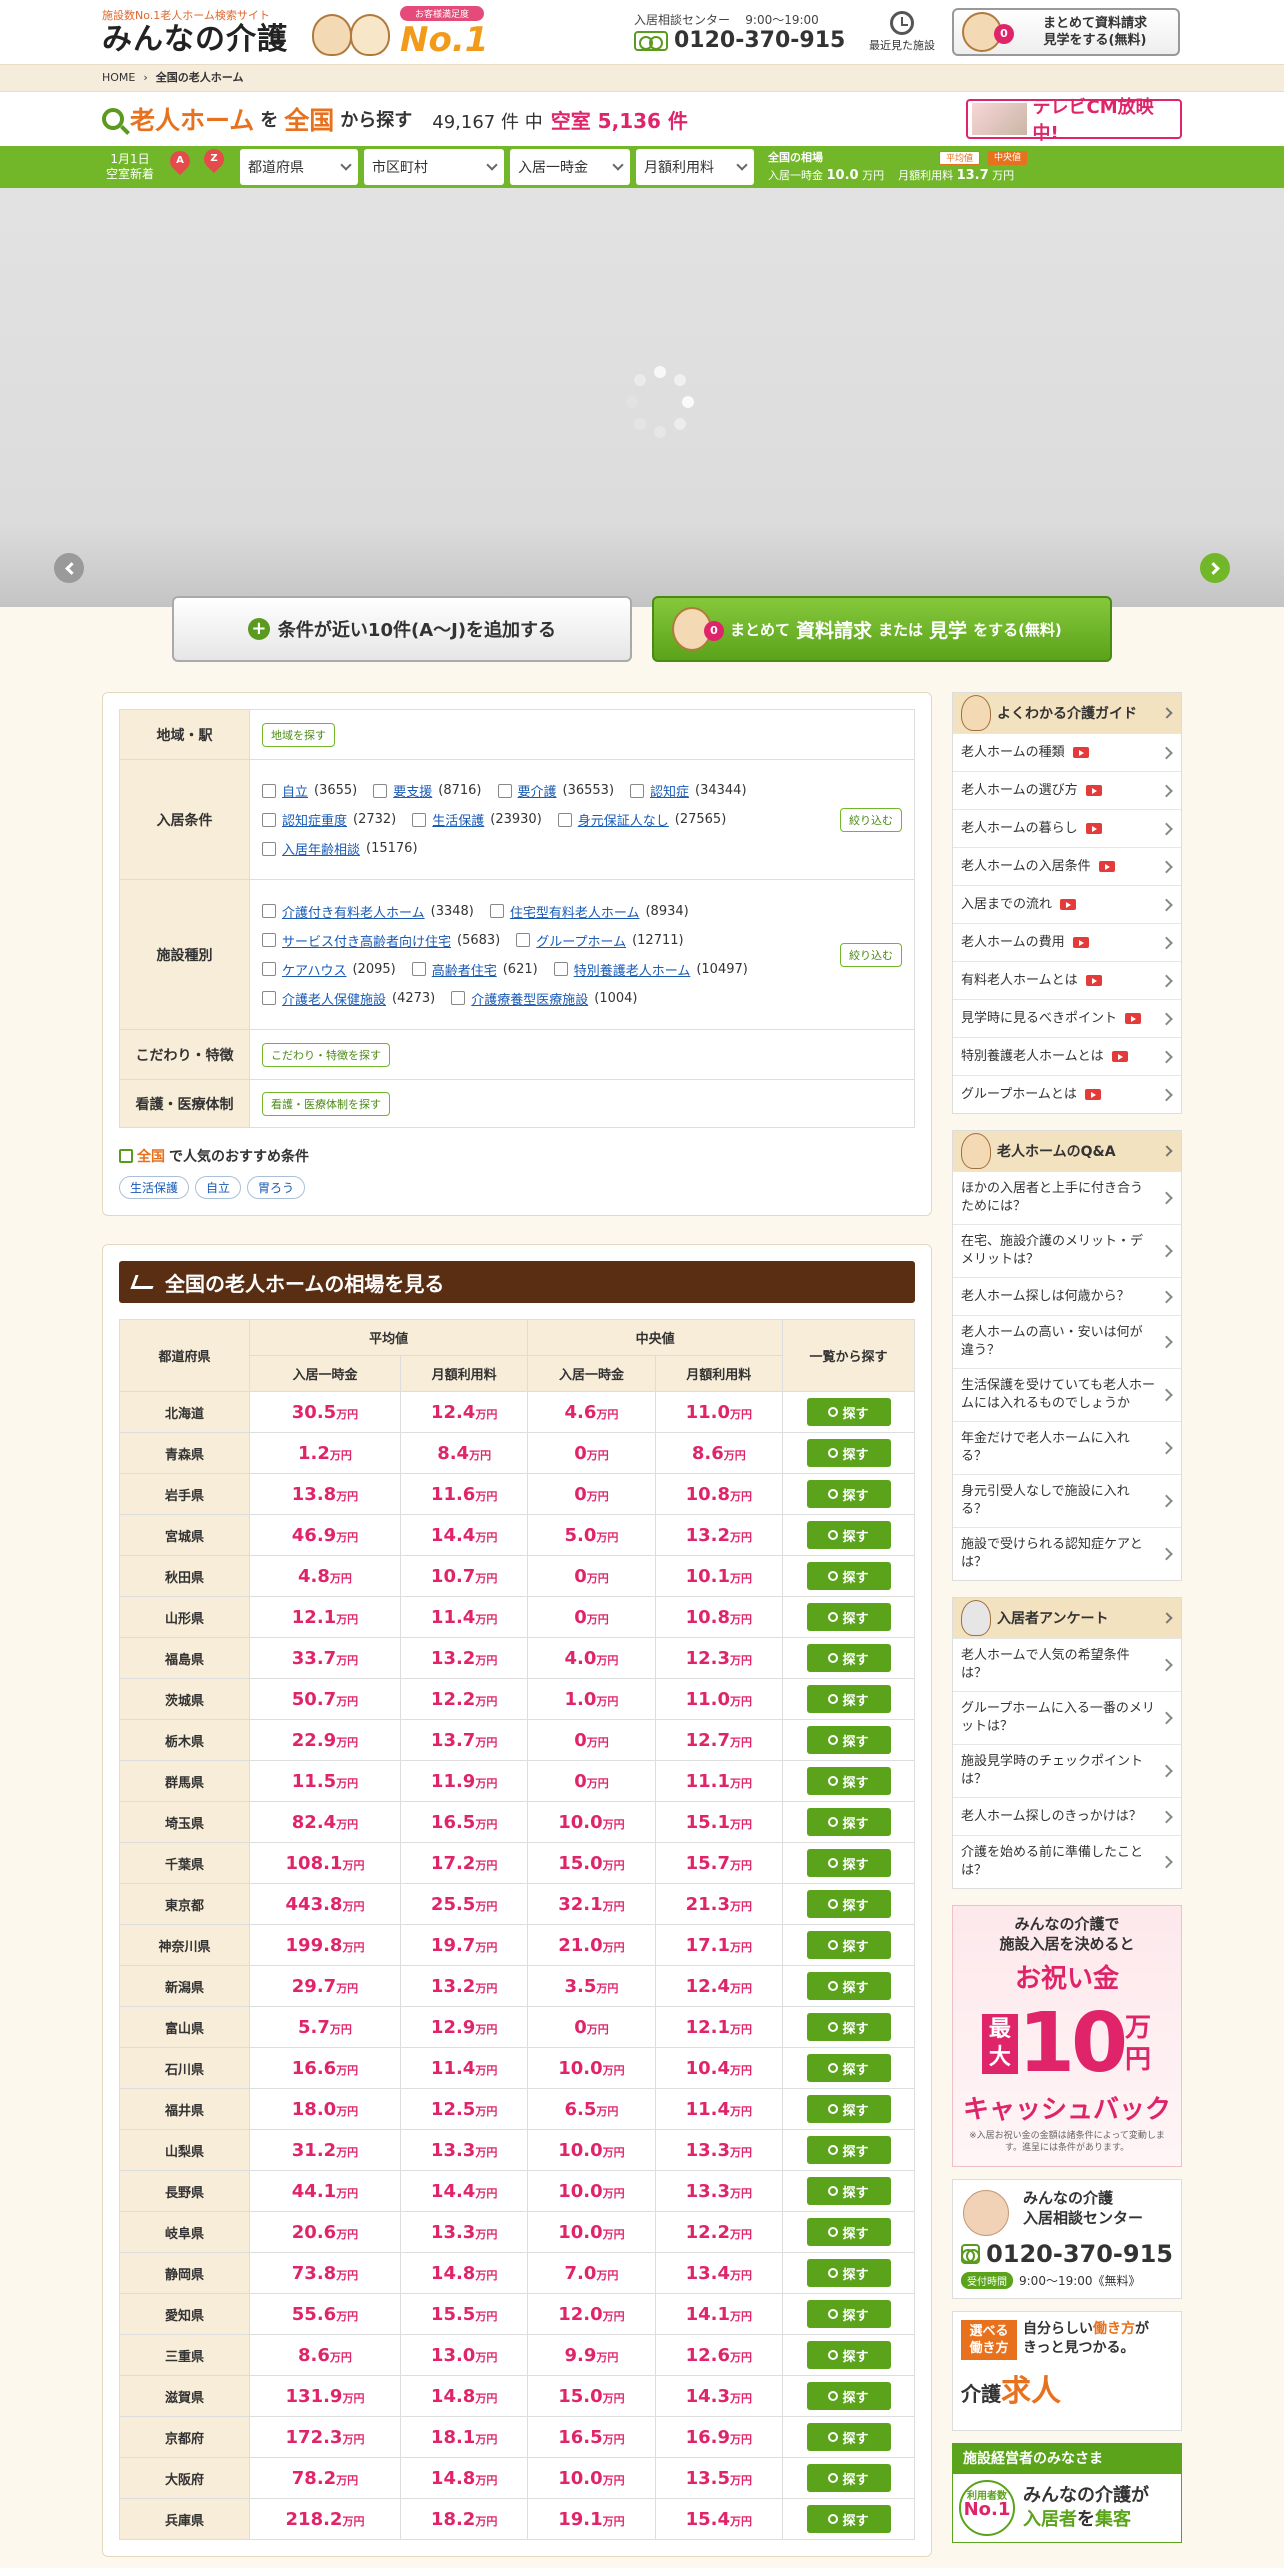 The width and height of the screenshot is (1284, 2568). I want to click on survey-header: 入居者アンケート, so click(1067, 1618).